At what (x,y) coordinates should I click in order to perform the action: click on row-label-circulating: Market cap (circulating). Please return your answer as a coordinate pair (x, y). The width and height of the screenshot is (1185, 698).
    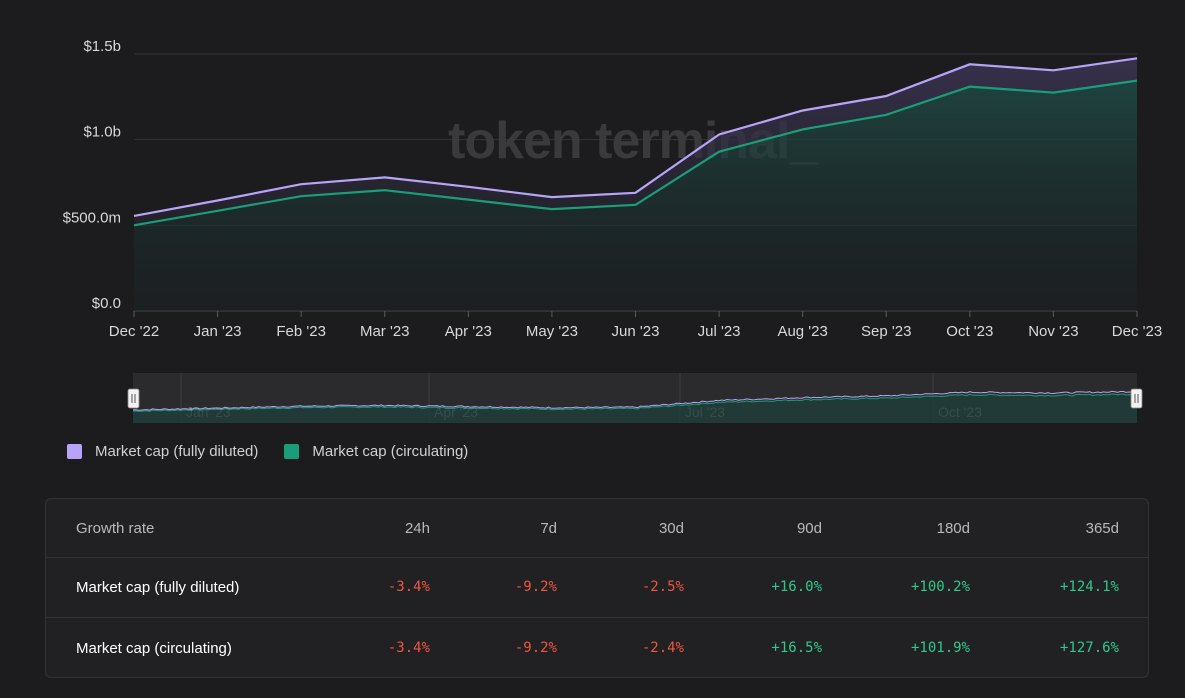
    Looking at the image, I should click on (154, 648).